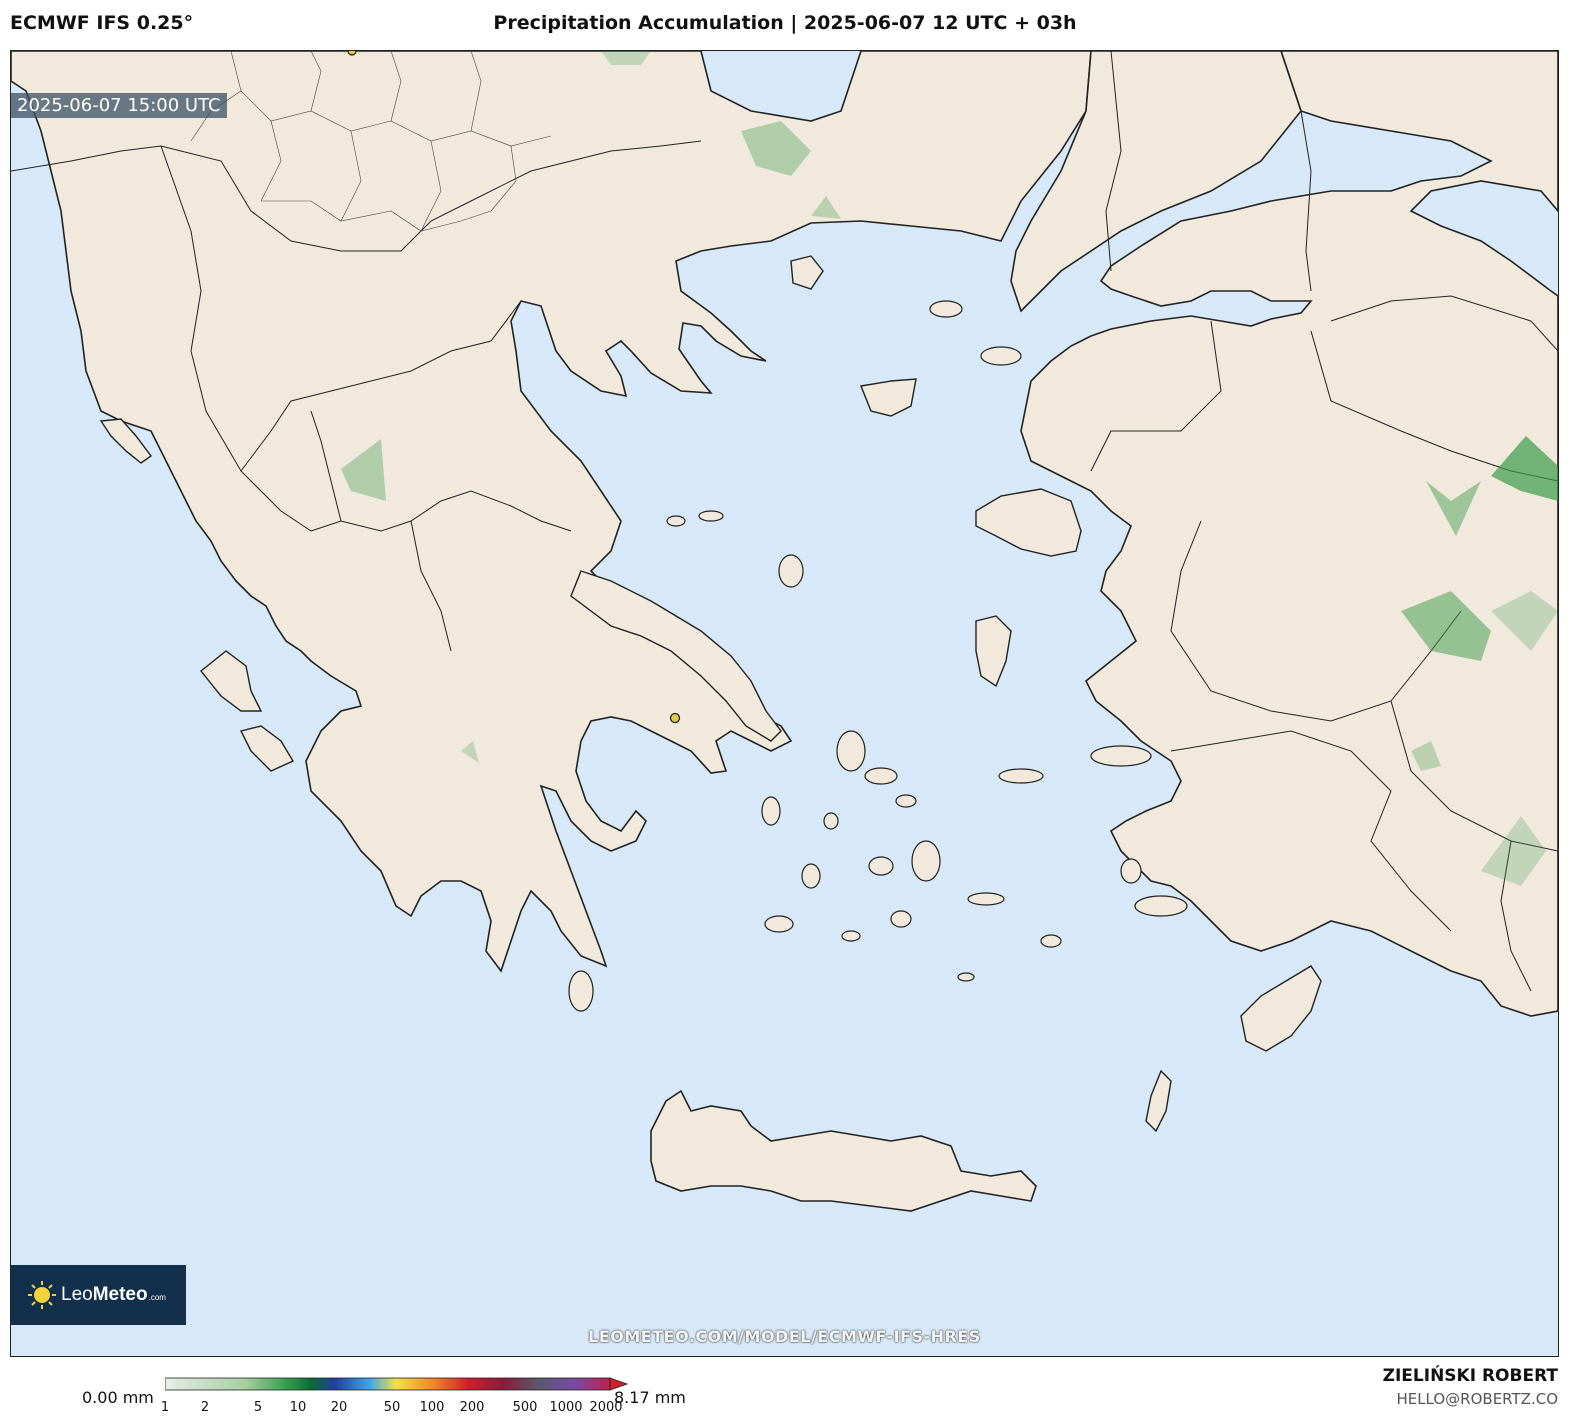  What do you see at coordinates (432, 1407) in the screenshot?
I see `colorbar-tick-label: 100` at bounding box center [432, 1407].